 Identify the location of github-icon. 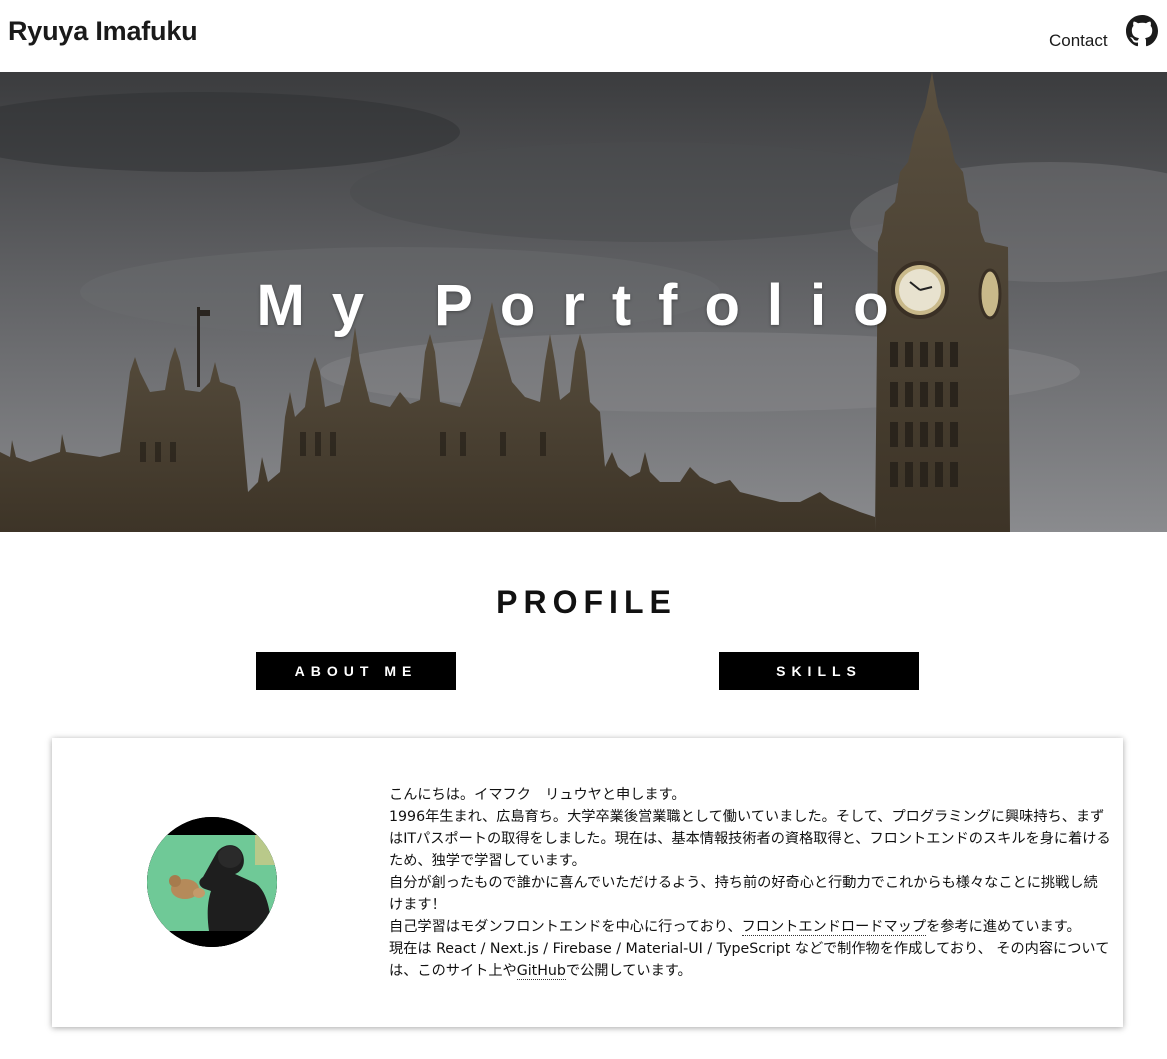
(1142, 31).